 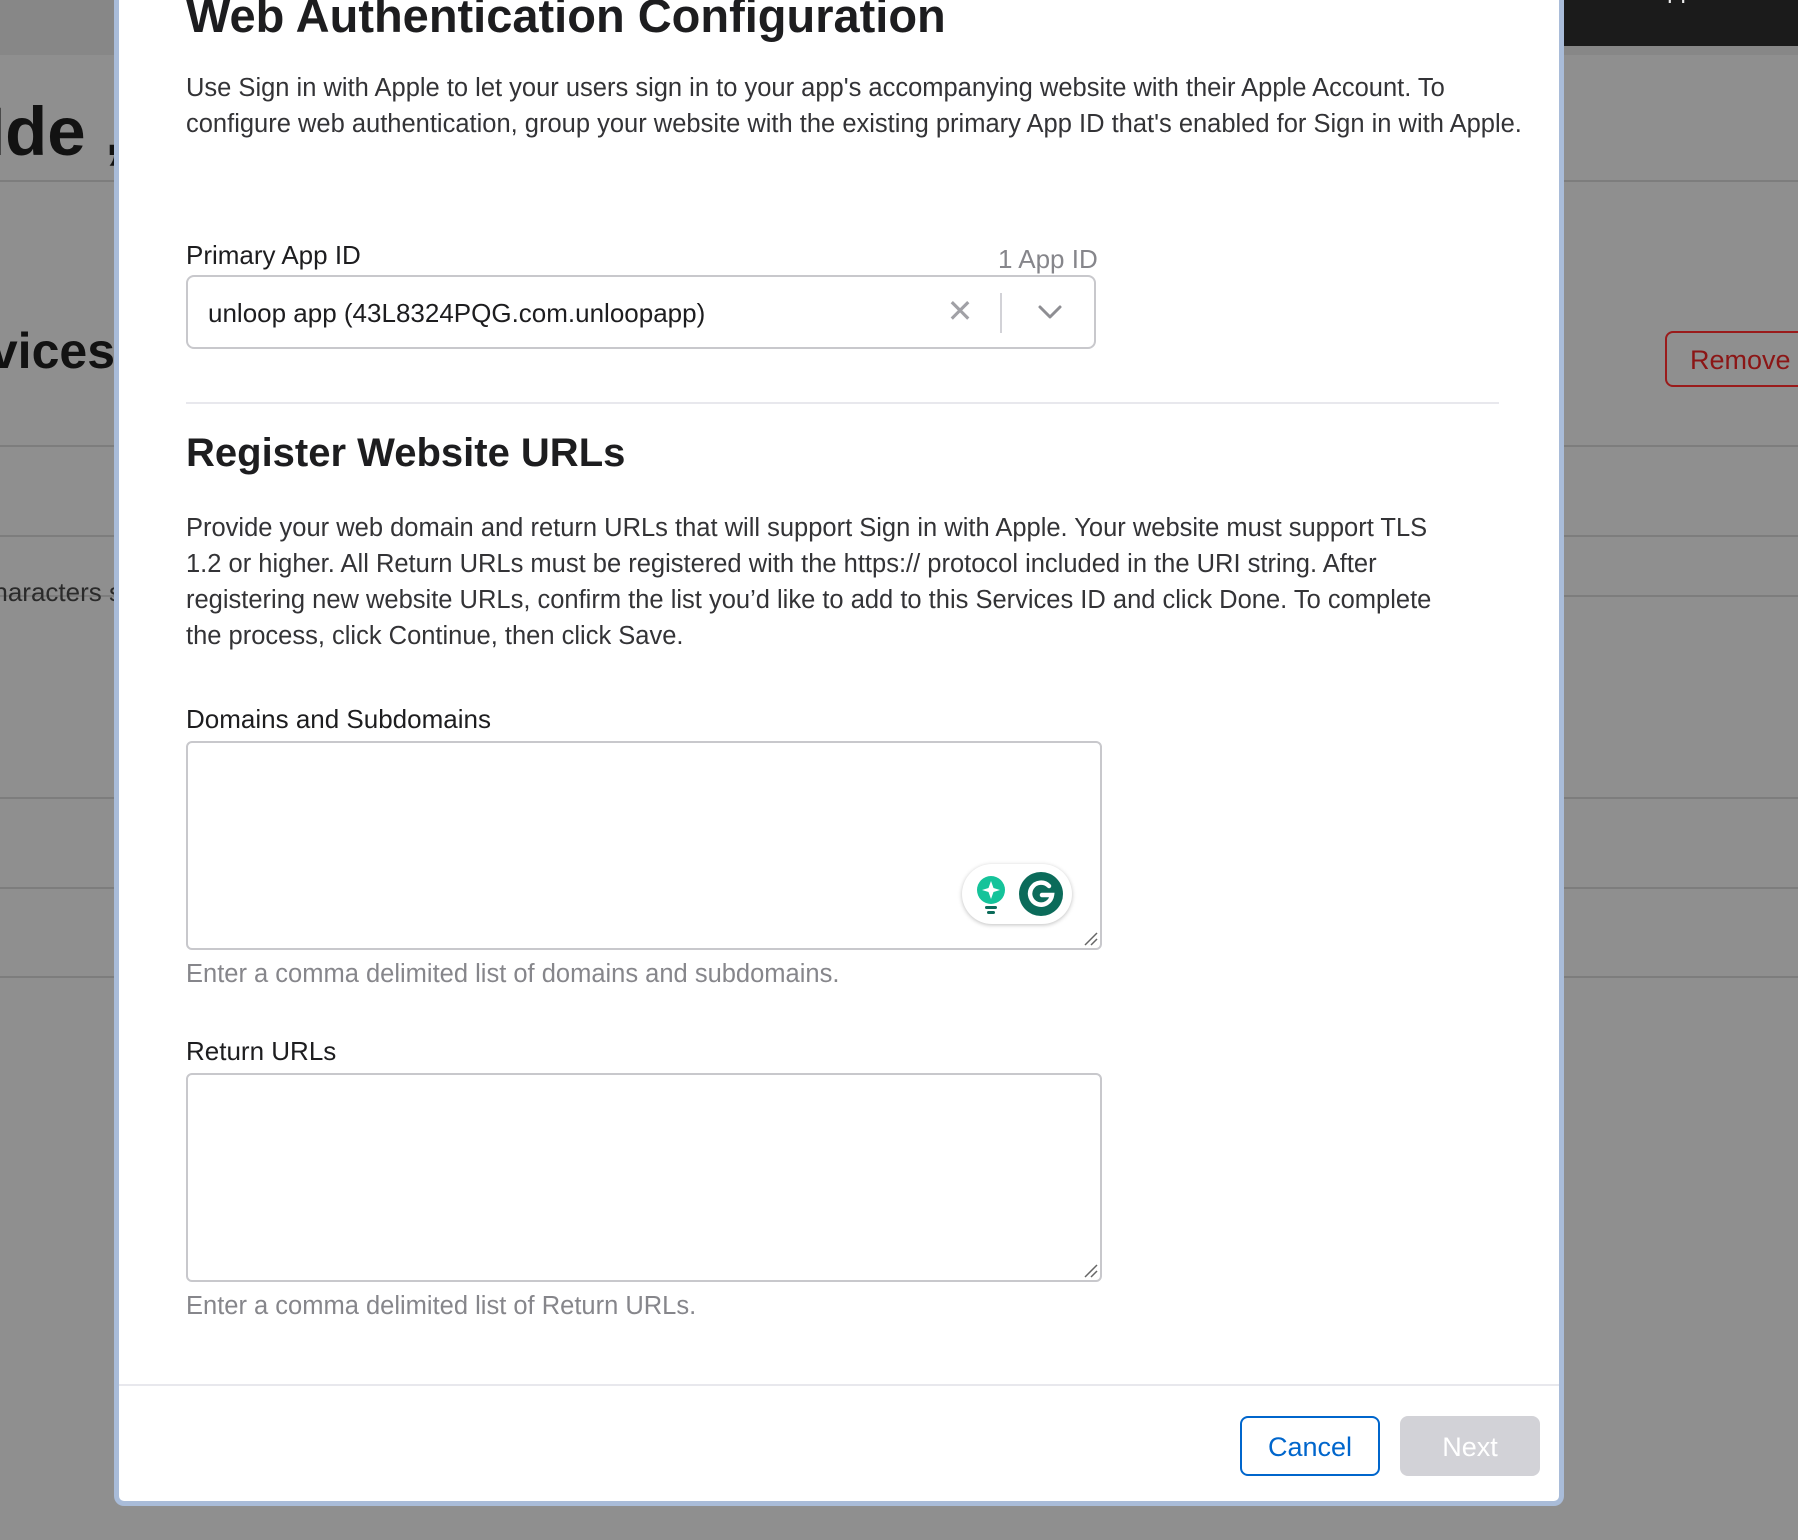 What do you see at coordinates (960, 311) in the screenshot?
I see `close-icon: ✕` at bounding box center [960, 311].